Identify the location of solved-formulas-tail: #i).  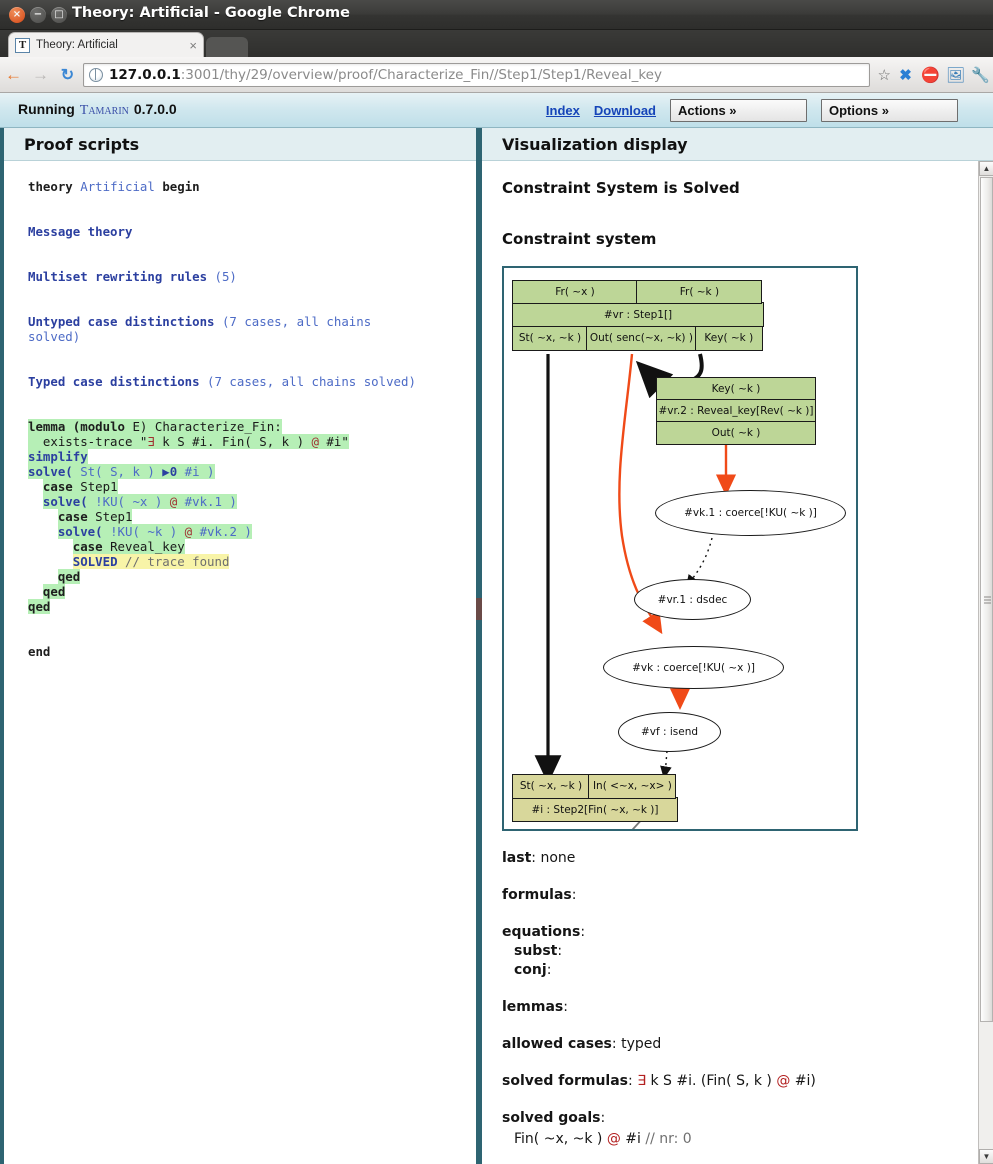
(803, 1081).